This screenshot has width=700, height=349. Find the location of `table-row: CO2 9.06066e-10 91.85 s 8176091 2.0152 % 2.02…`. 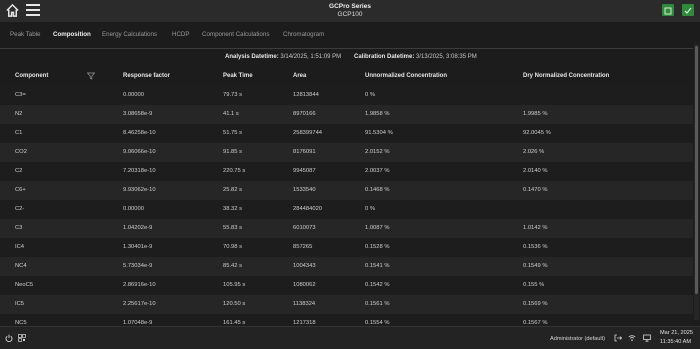

table-row: CO2 9.06066e-10 91.85 s 8176091 2.0152 % 2.02… is located at coordinates (346, 152).